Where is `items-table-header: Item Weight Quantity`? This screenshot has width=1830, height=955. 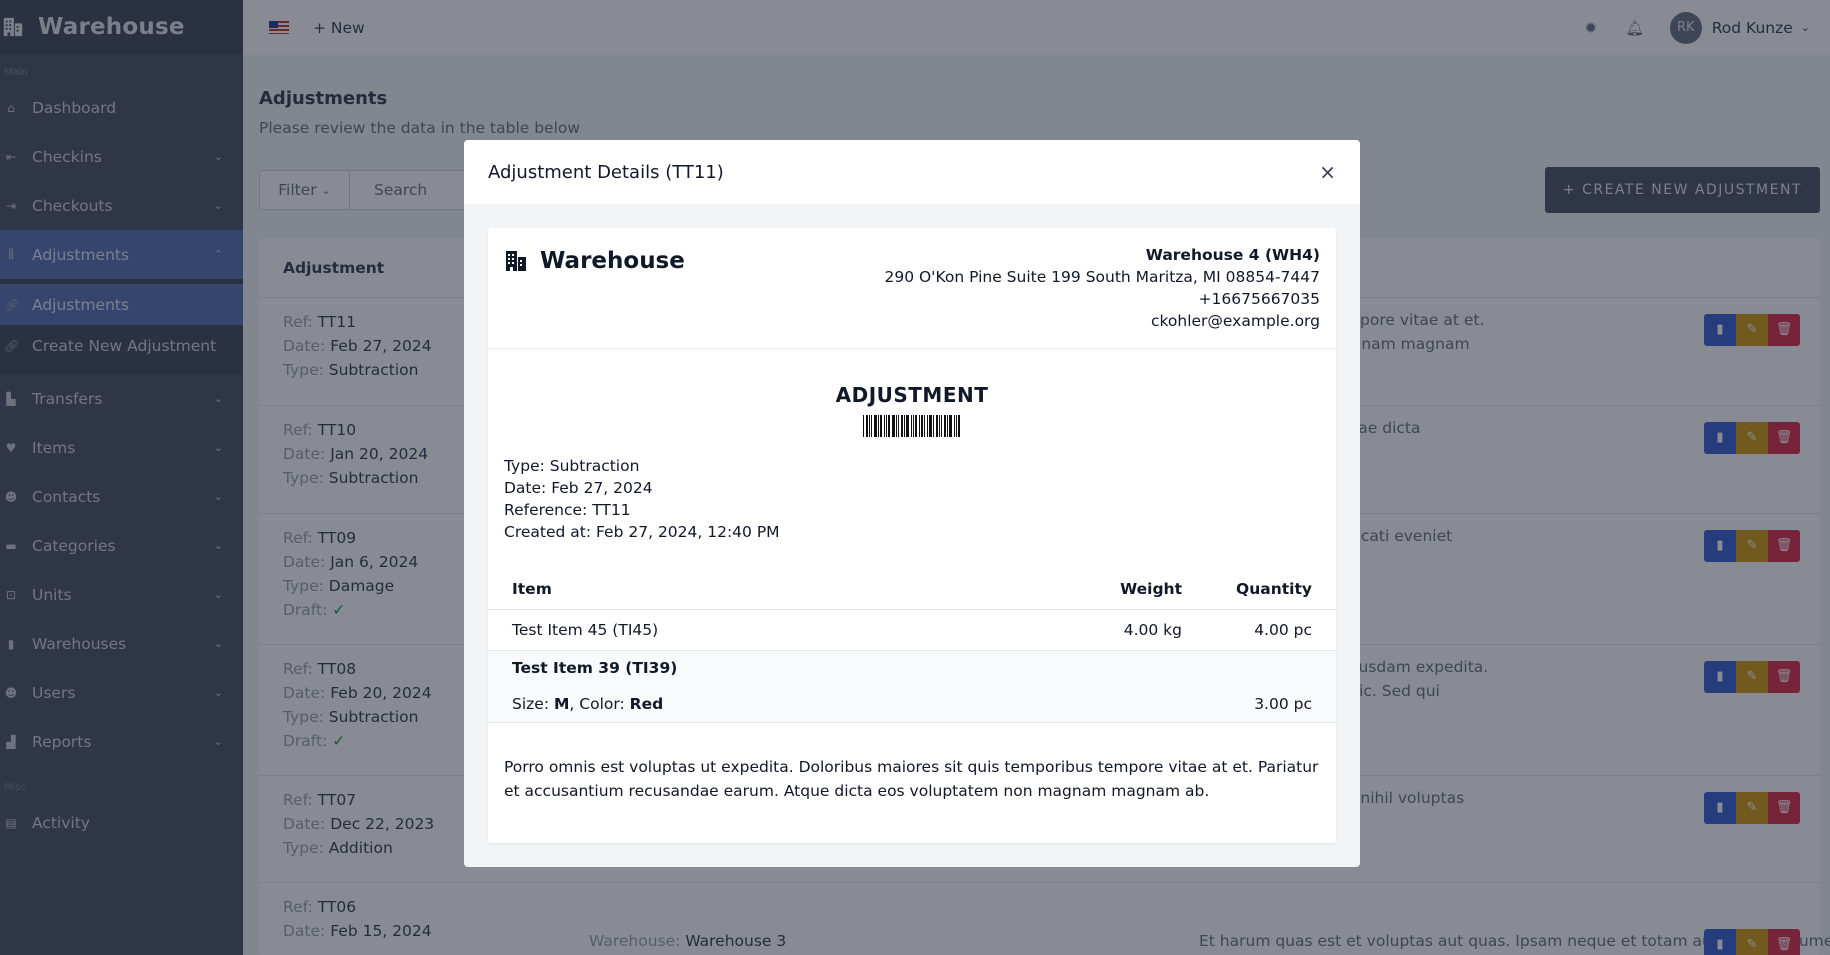 items-table-header: Item Weight Quantity is located at coordinates (912, 589).